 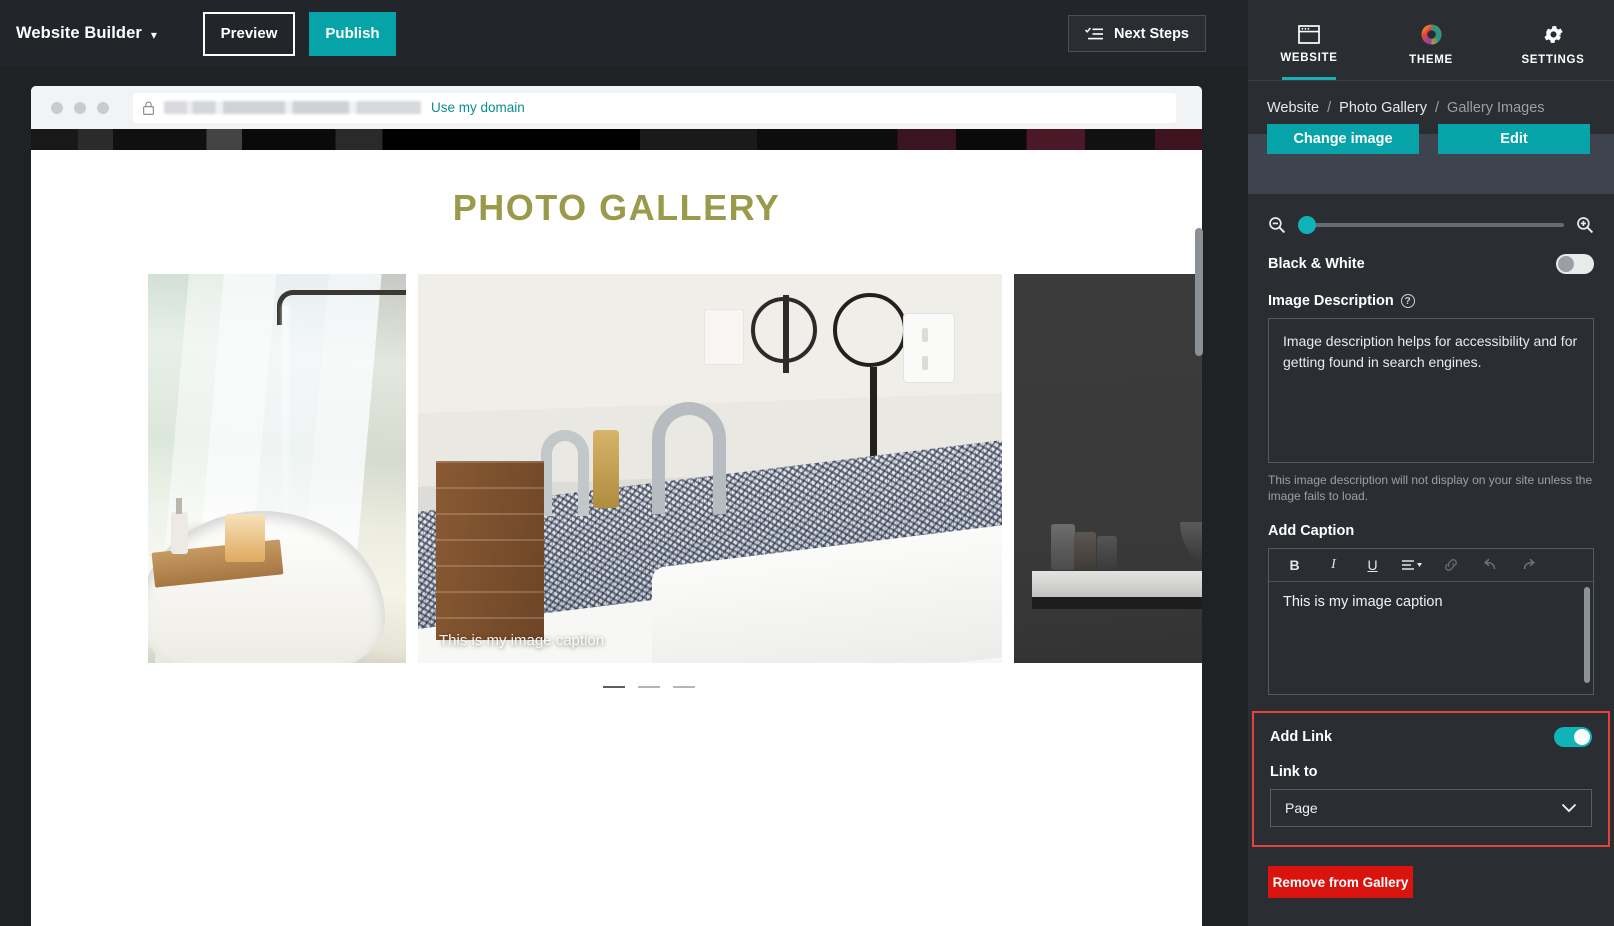 I want to click on brand-label: Website Builder, so click(x=79, y=33).